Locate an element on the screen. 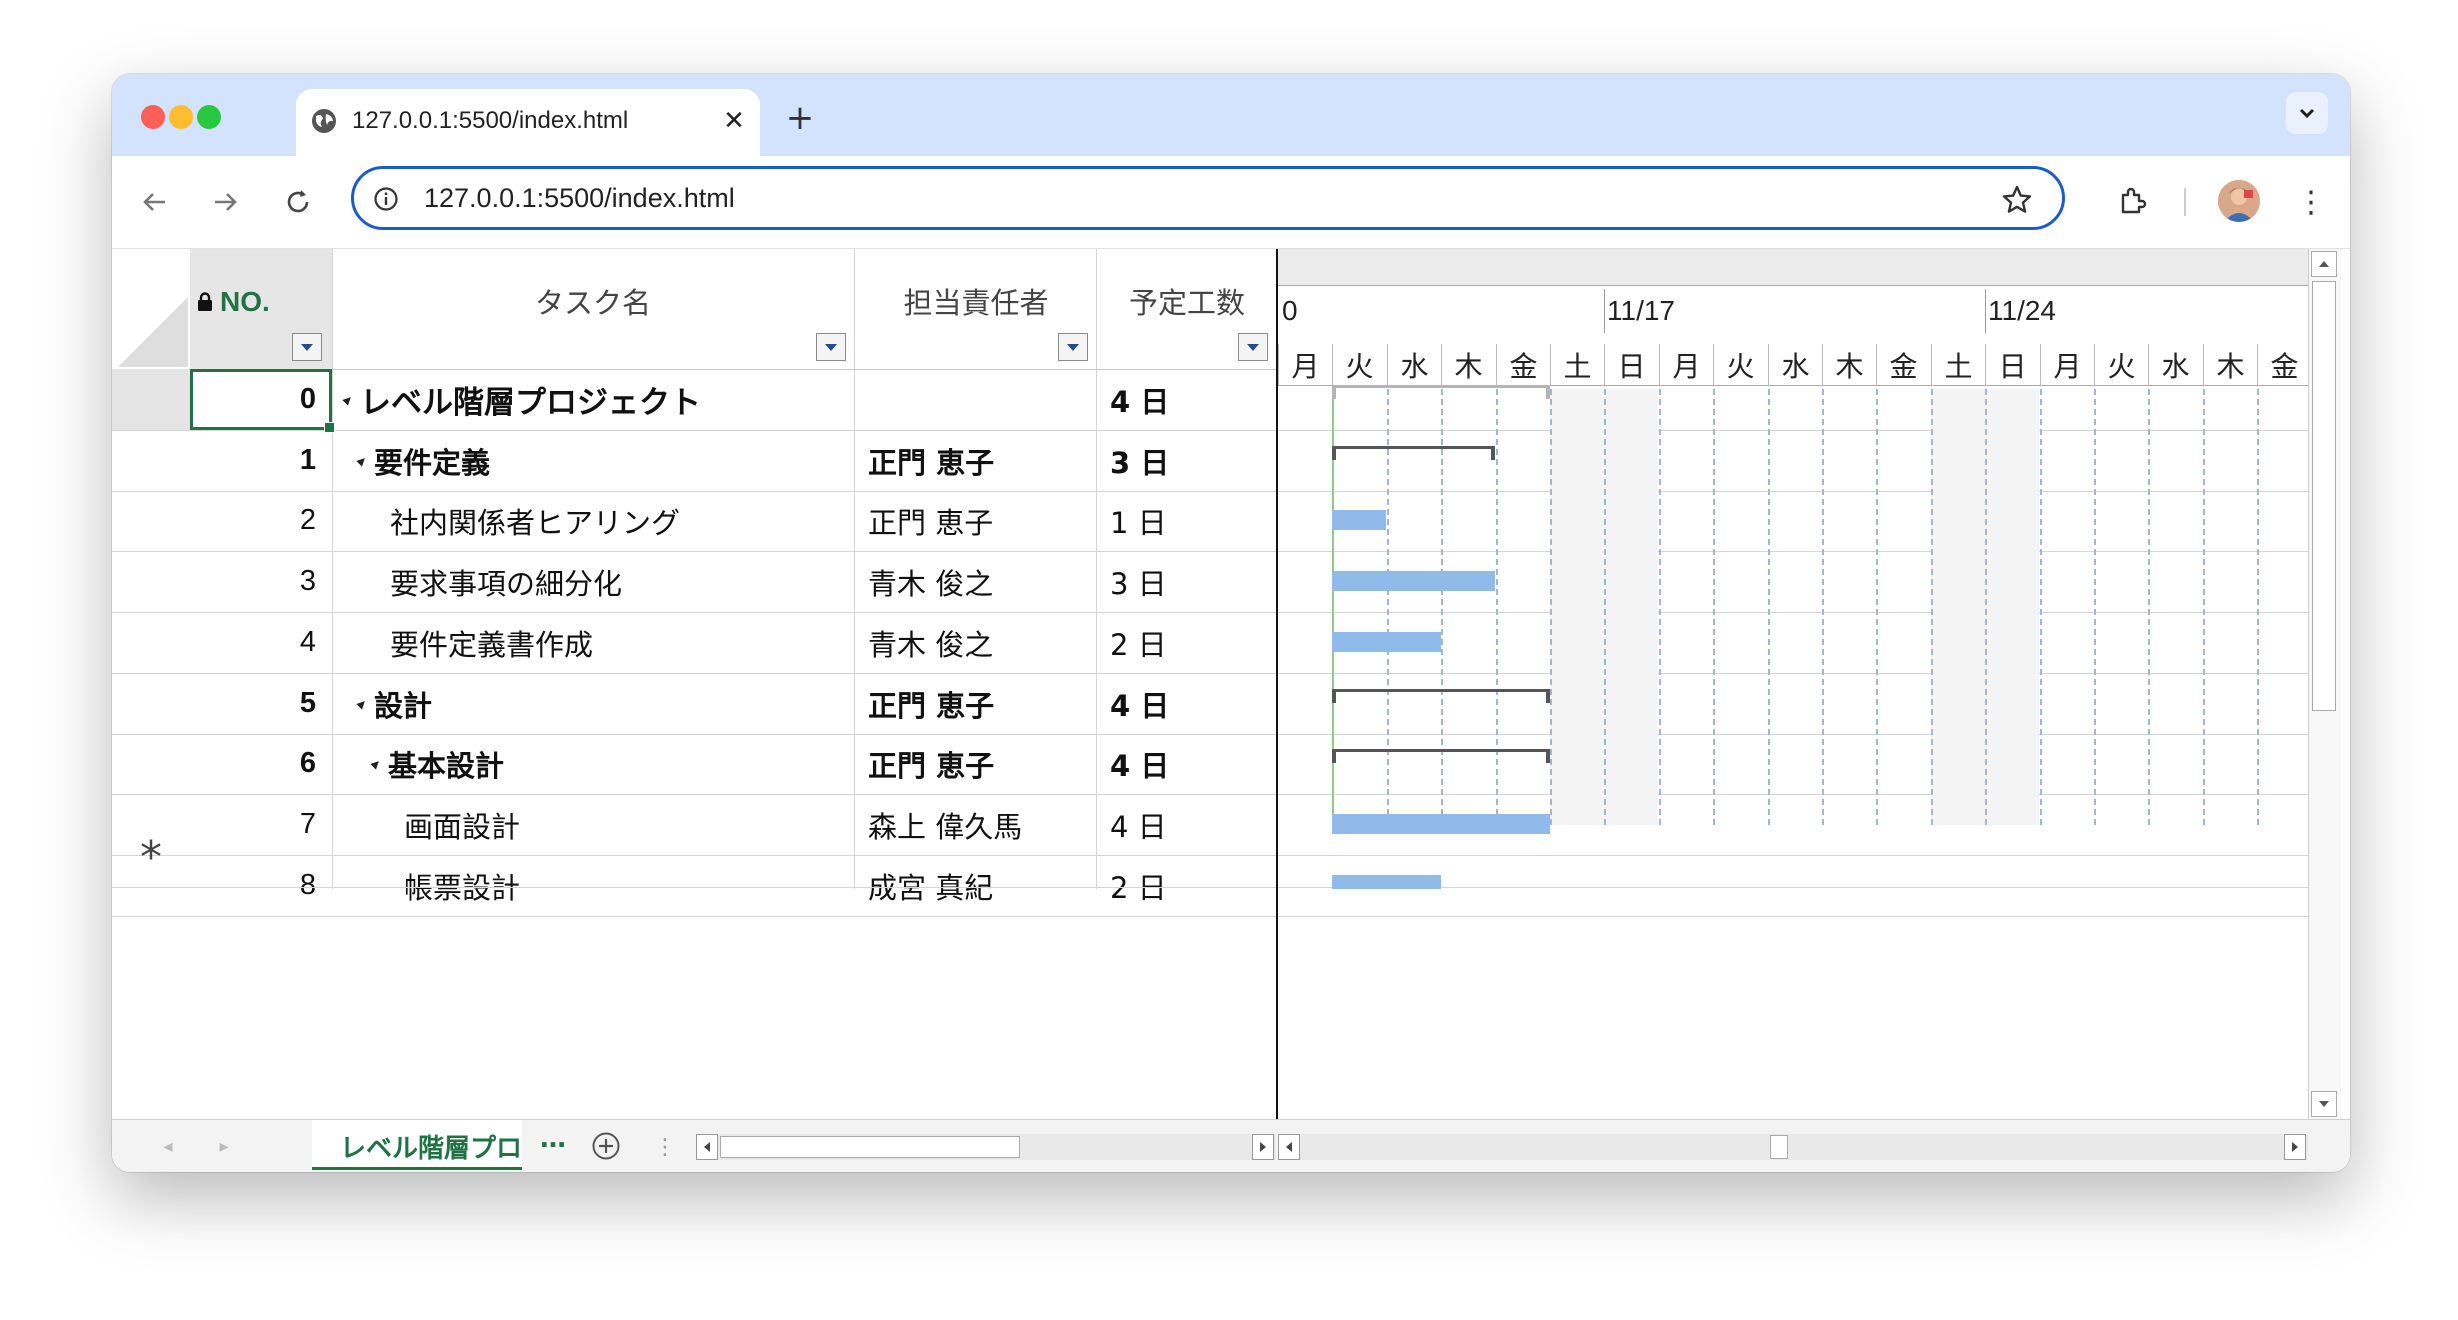 This screenshot has width=2458, height=1320. grid-scroll-right is located at coordinates (1263, 1147).